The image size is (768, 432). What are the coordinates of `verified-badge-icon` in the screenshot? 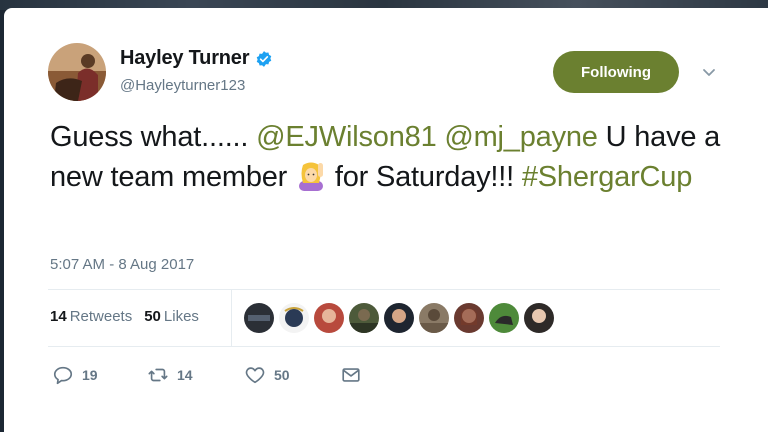 It's located at (264, 58).